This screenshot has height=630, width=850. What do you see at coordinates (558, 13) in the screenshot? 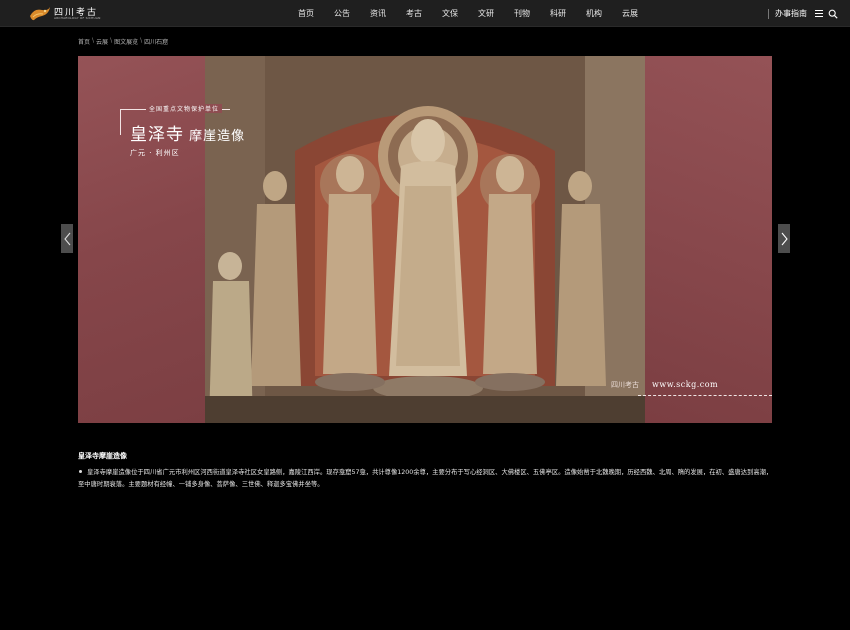
I see `nav-item-science: 科研` at bounding box center [558, 13].